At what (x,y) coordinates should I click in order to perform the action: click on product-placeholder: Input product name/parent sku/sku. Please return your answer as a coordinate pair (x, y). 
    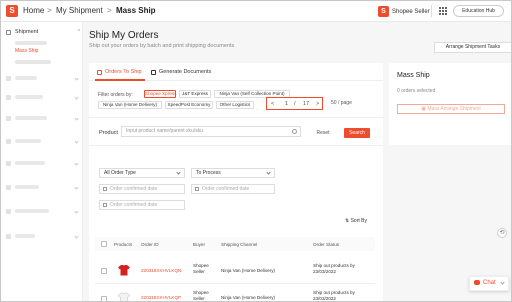
    Looking at the image, I should click on (164, 131).